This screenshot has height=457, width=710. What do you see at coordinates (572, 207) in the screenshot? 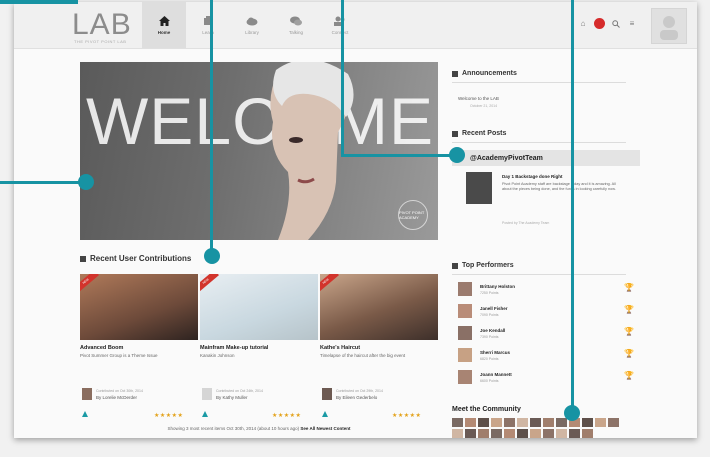
I see `callout-line` at bounding box center [572, 207].